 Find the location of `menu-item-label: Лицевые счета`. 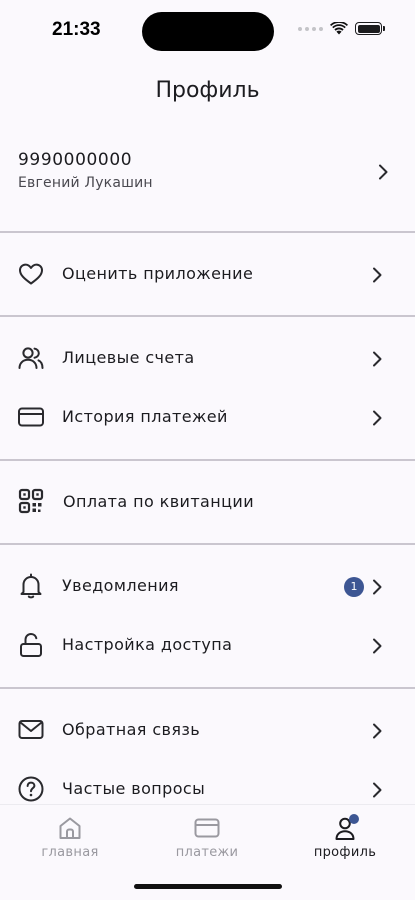

menu-item-label: Лицевые счета is located at coordinates (128, 357).